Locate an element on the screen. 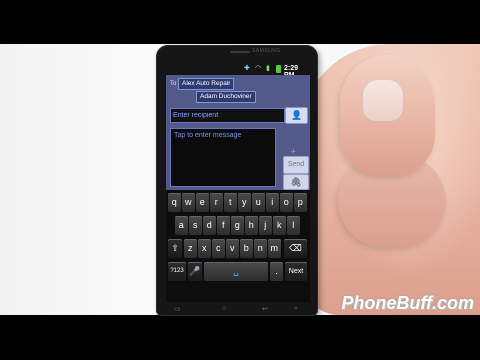 This screenshot has width=480, height=360. key-m: m is located at coordinates (274, 248).